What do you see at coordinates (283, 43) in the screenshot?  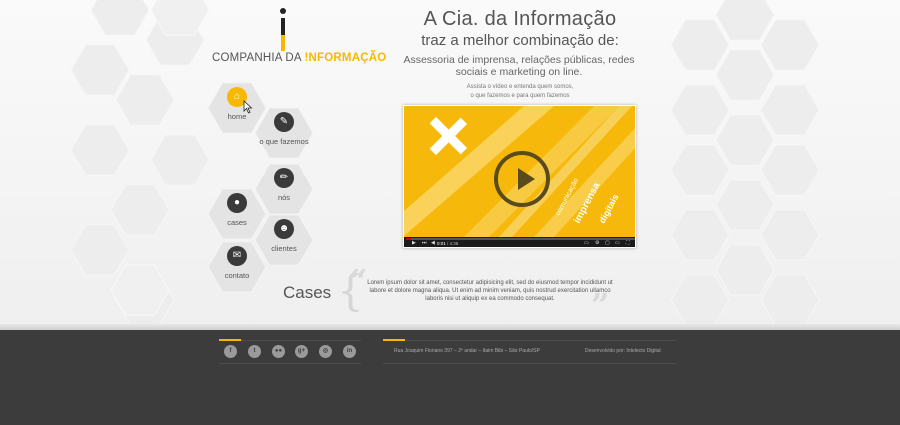 I see `logo-bar-yellow` at bounding box center [283, 43].